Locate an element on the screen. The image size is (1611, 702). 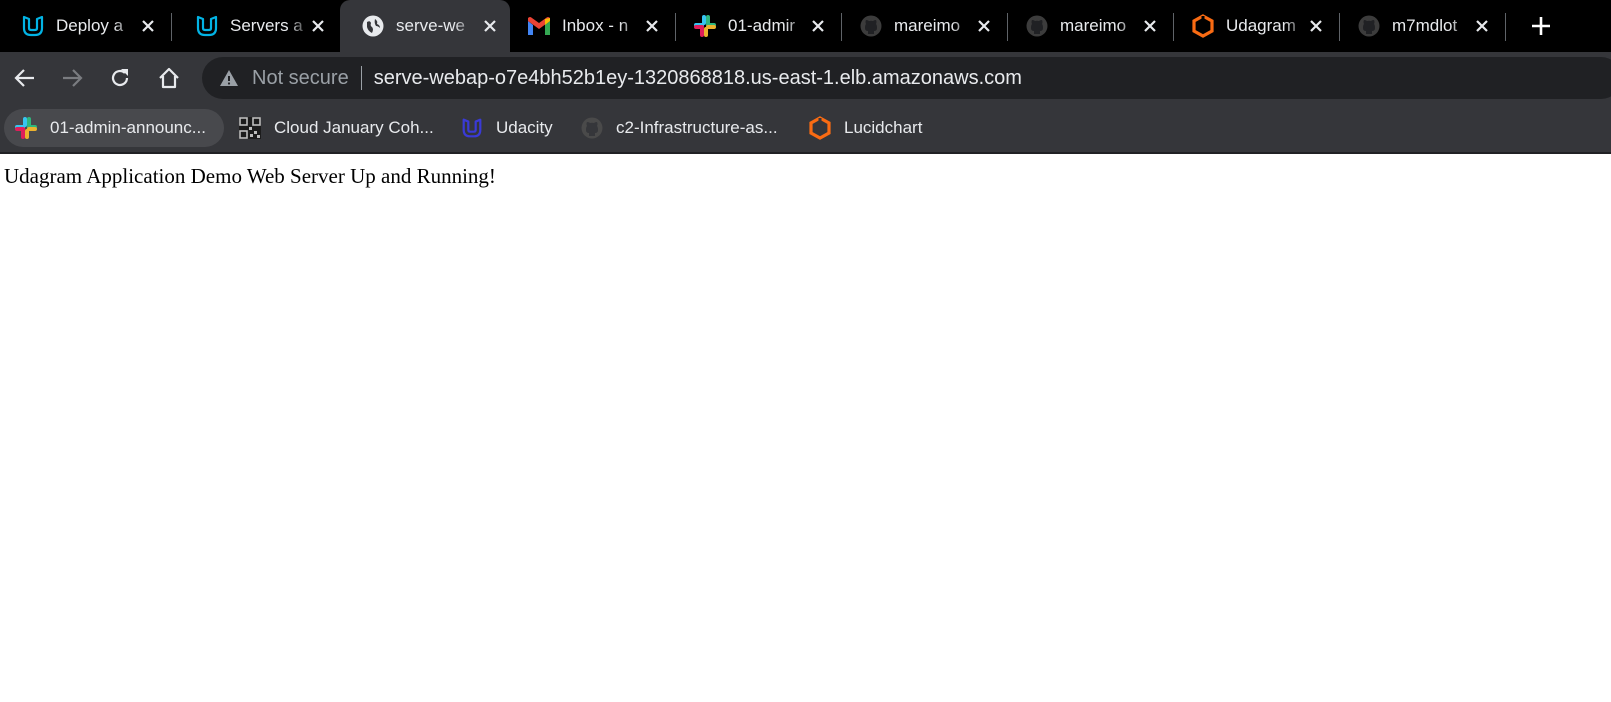
tab-deploy: Deploy a is located at coordinates (84, 26).